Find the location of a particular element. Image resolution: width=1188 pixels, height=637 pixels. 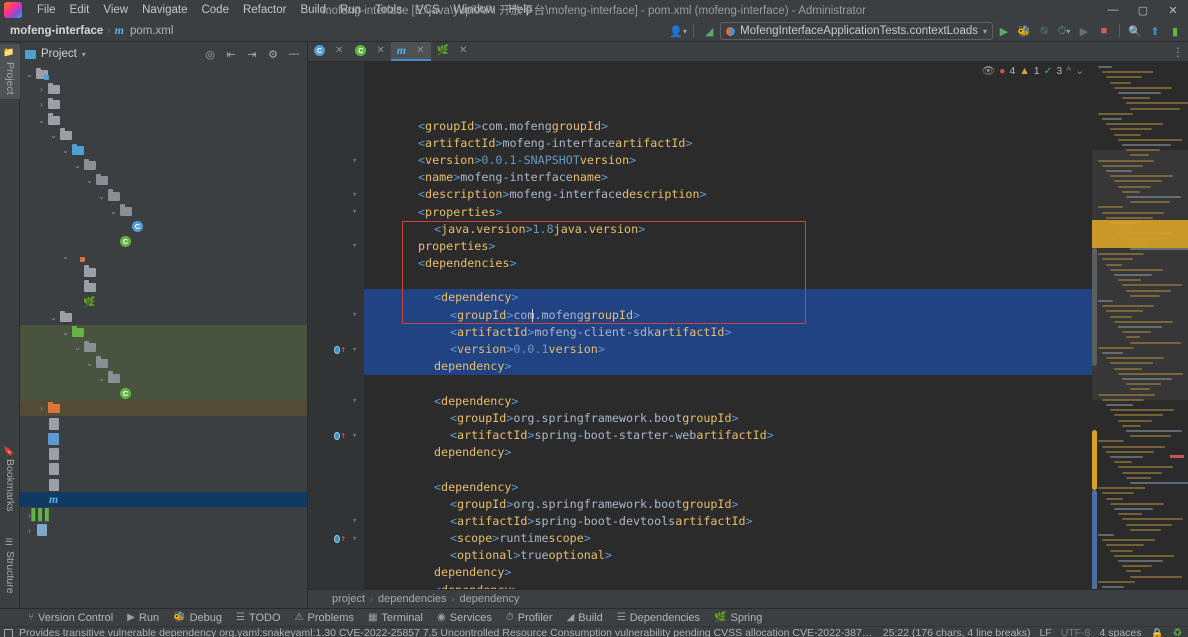

inspections-eye-icon: 👁 is located at coordinates (988, 70).